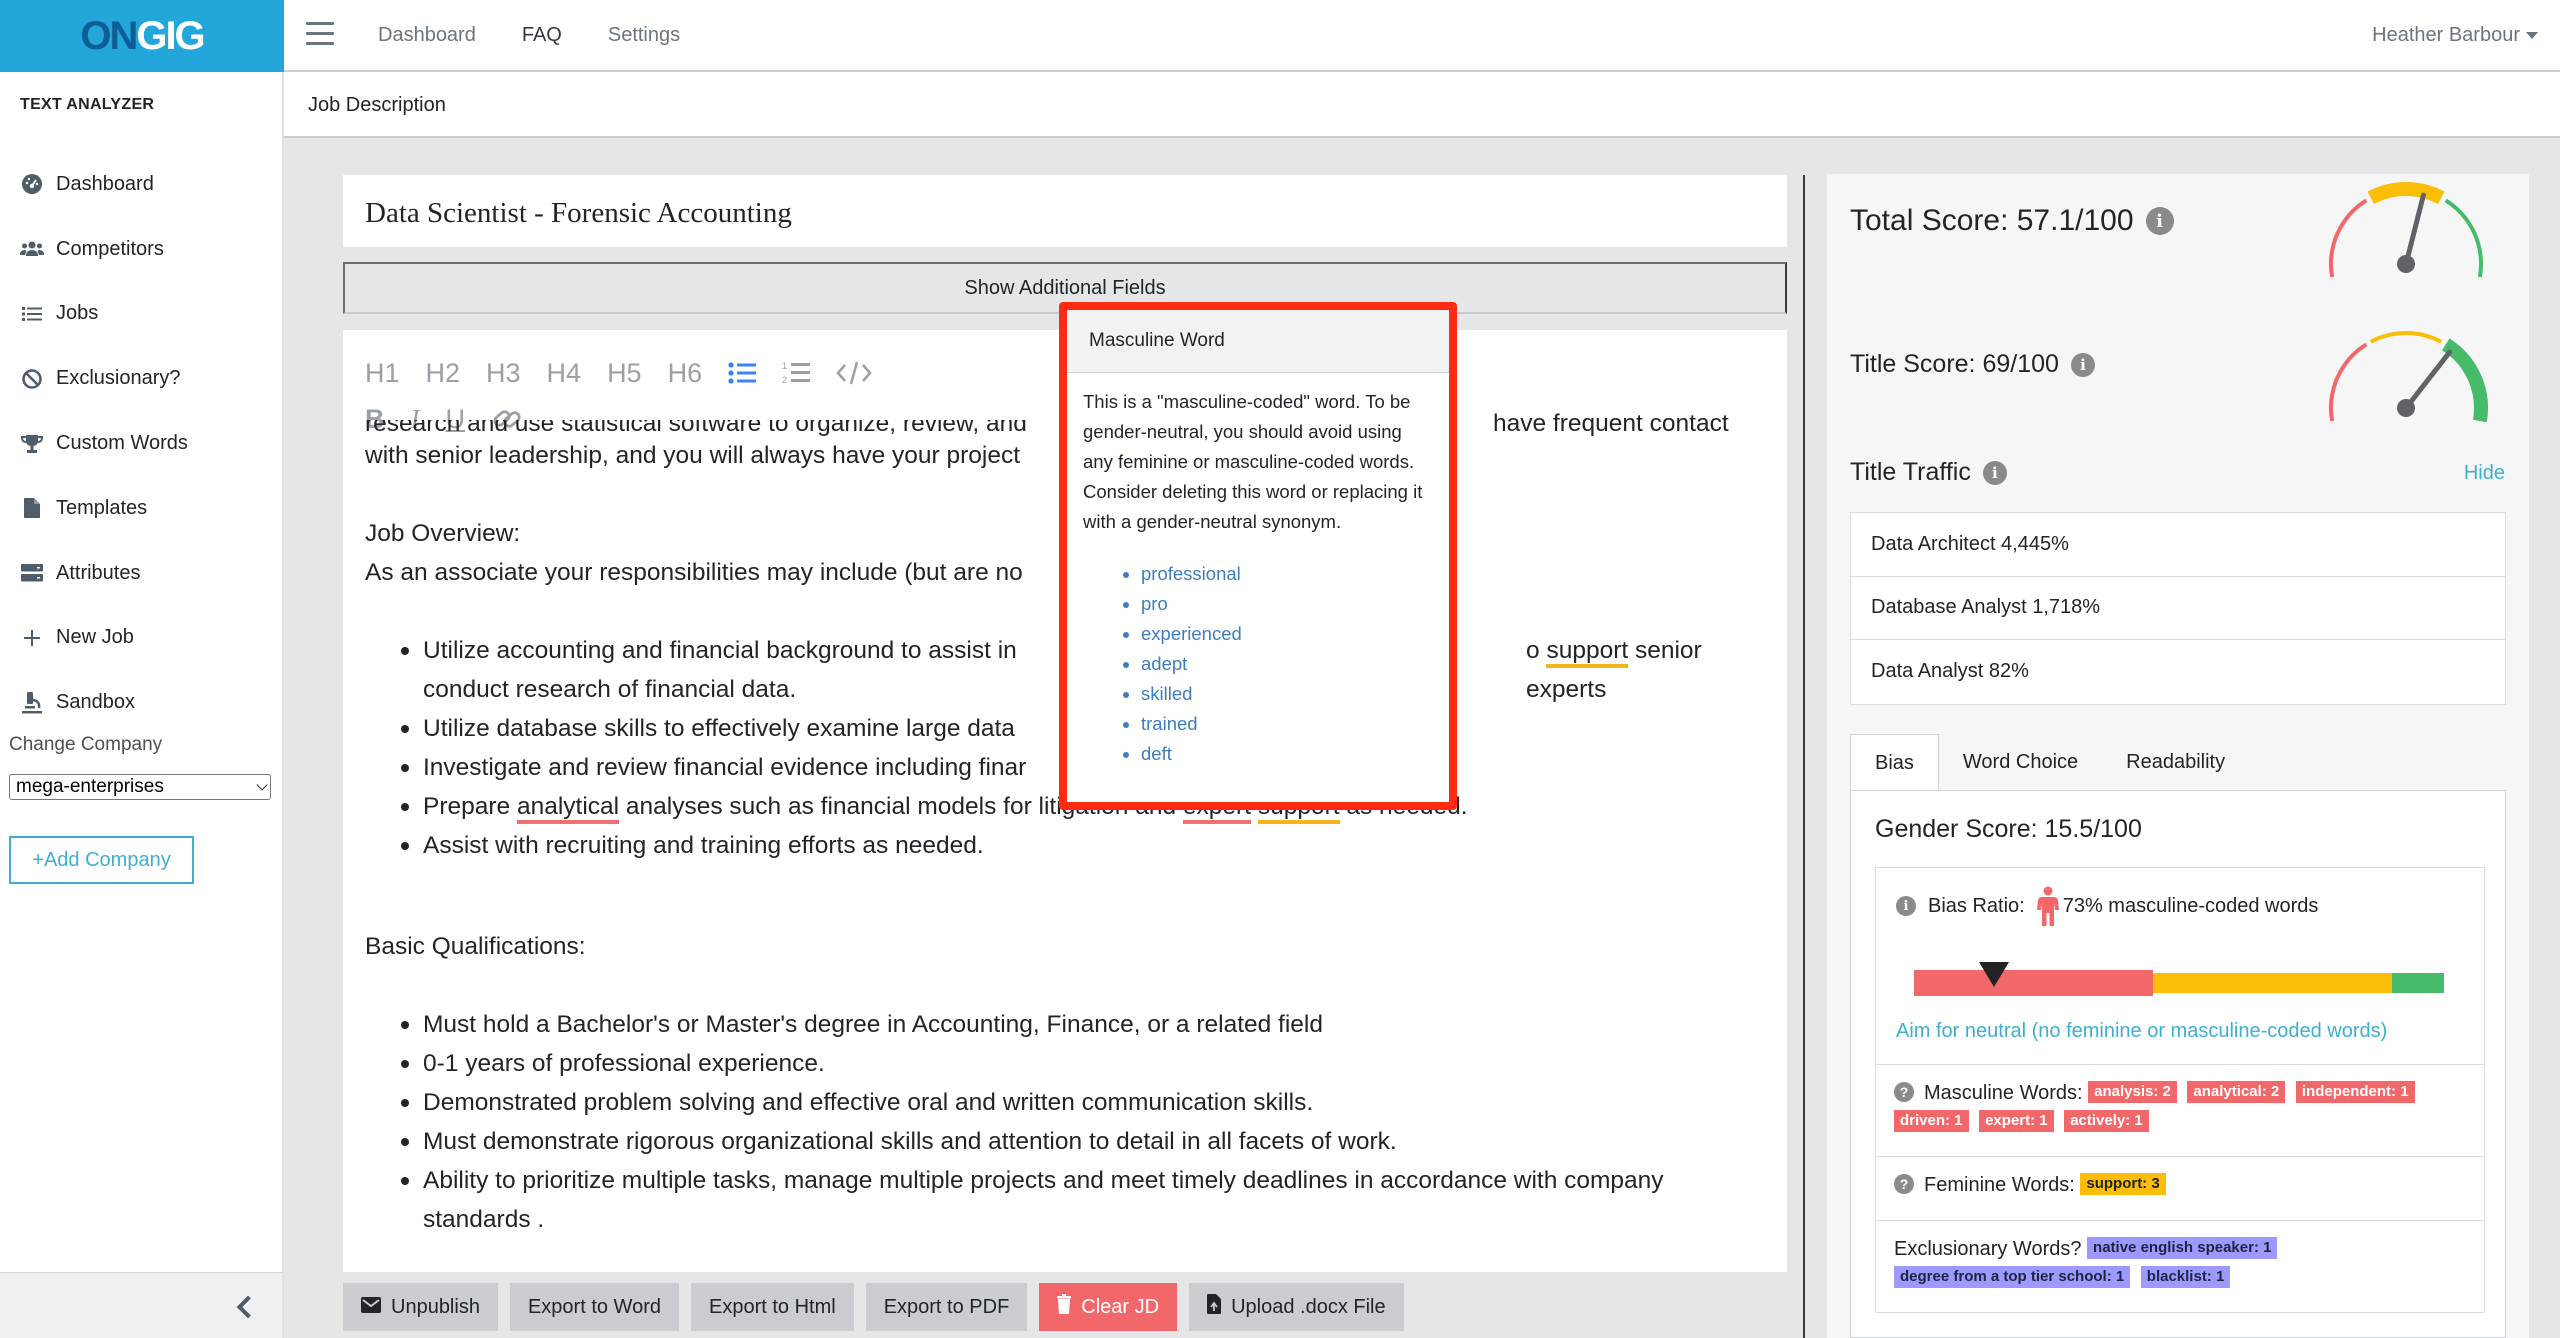 The image size is (2560, 1338). What do you see at coordinates (503, 373) in the screenshot?
I see `heading-3-button: H3` at bounding box center [503, 373].